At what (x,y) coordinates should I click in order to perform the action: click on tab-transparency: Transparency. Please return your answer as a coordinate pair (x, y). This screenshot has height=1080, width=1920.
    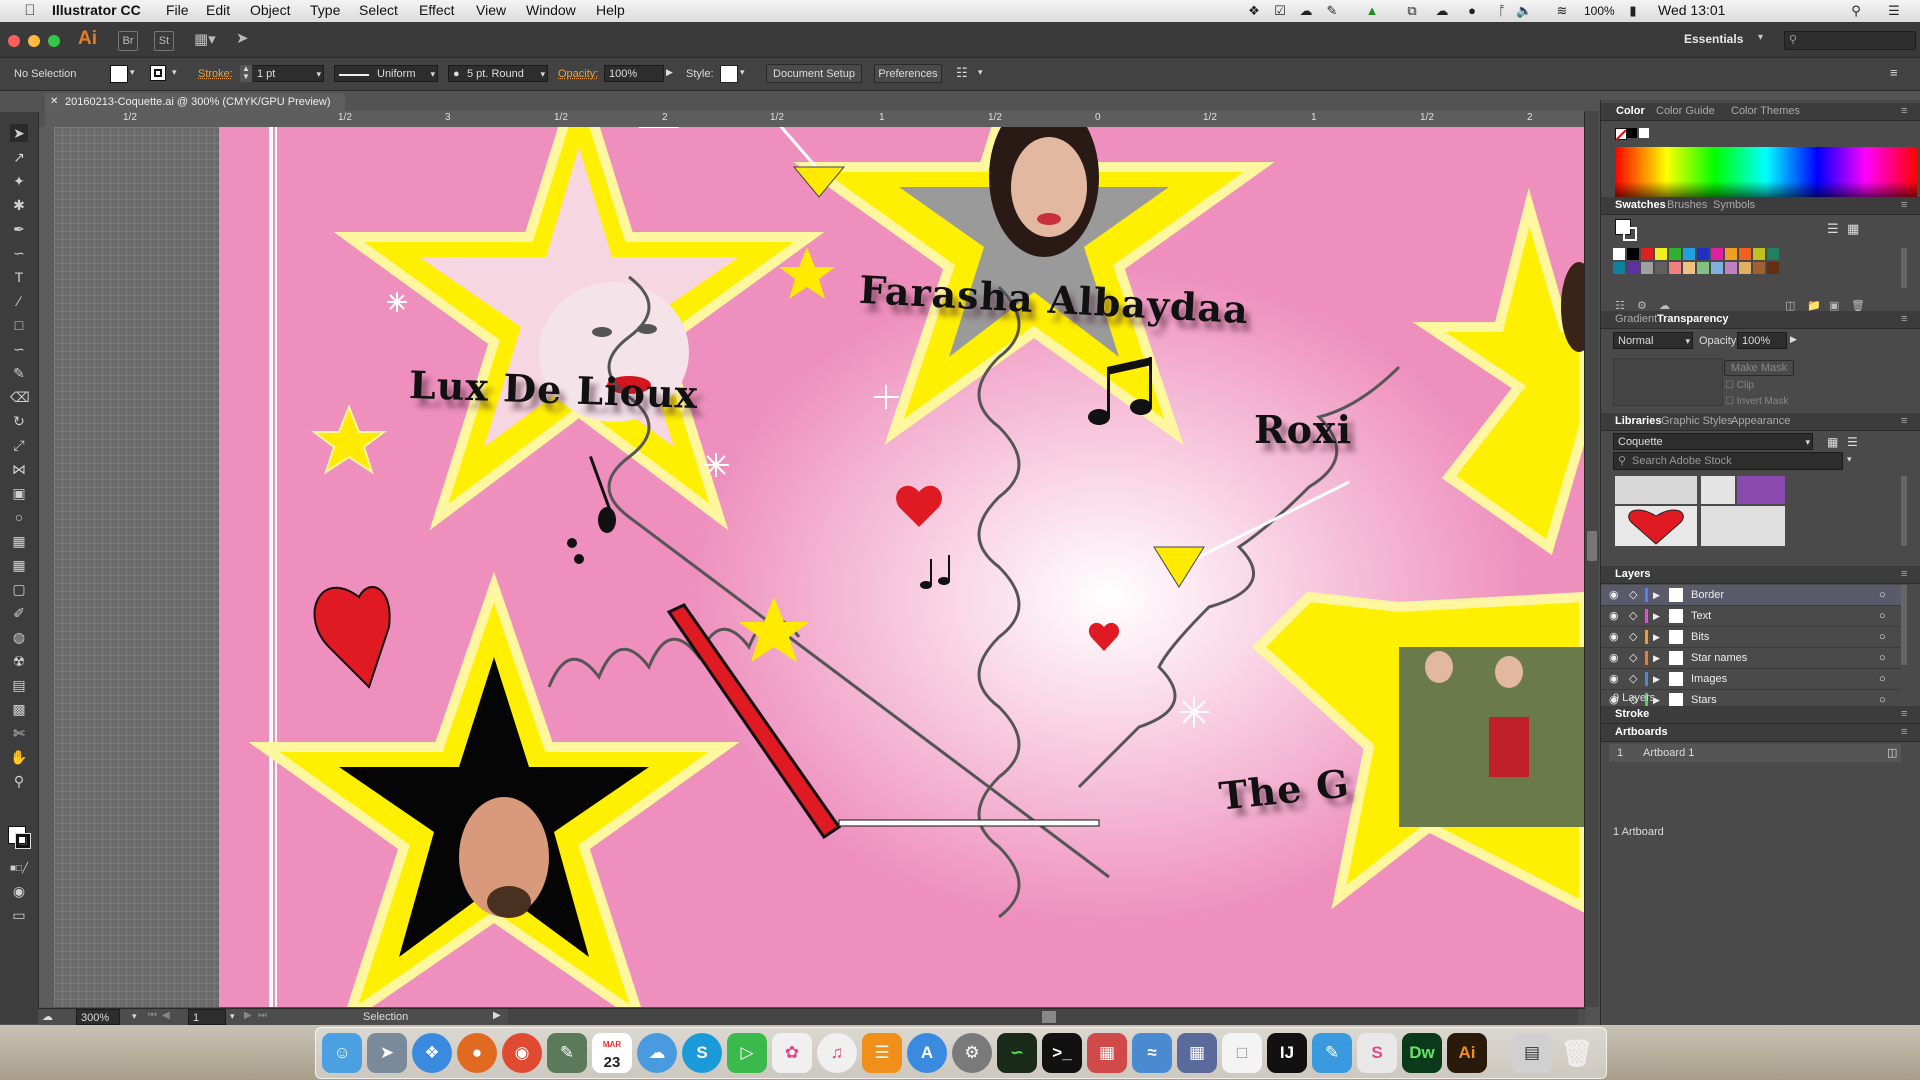
    Looking at the image, I should click on (1693, 319).